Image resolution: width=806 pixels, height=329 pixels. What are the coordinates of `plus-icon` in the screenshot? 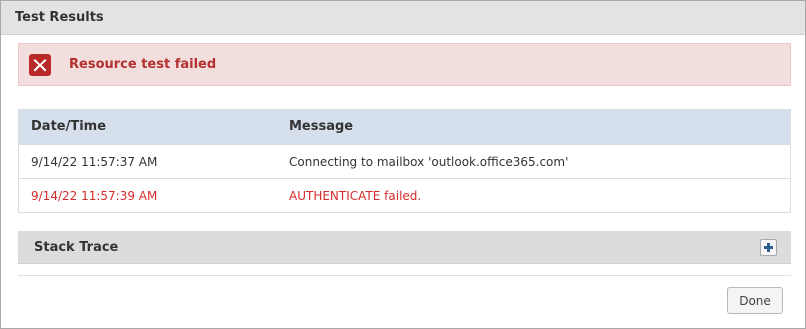 It's located at (768, 247).